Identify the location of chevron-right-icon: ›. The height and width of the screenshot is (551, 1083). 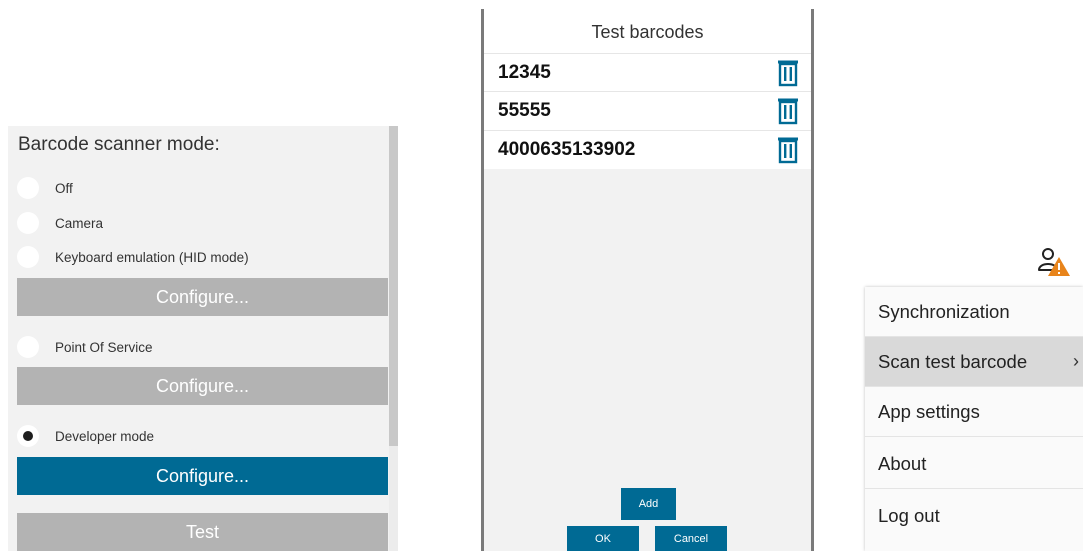
(1076, 361).